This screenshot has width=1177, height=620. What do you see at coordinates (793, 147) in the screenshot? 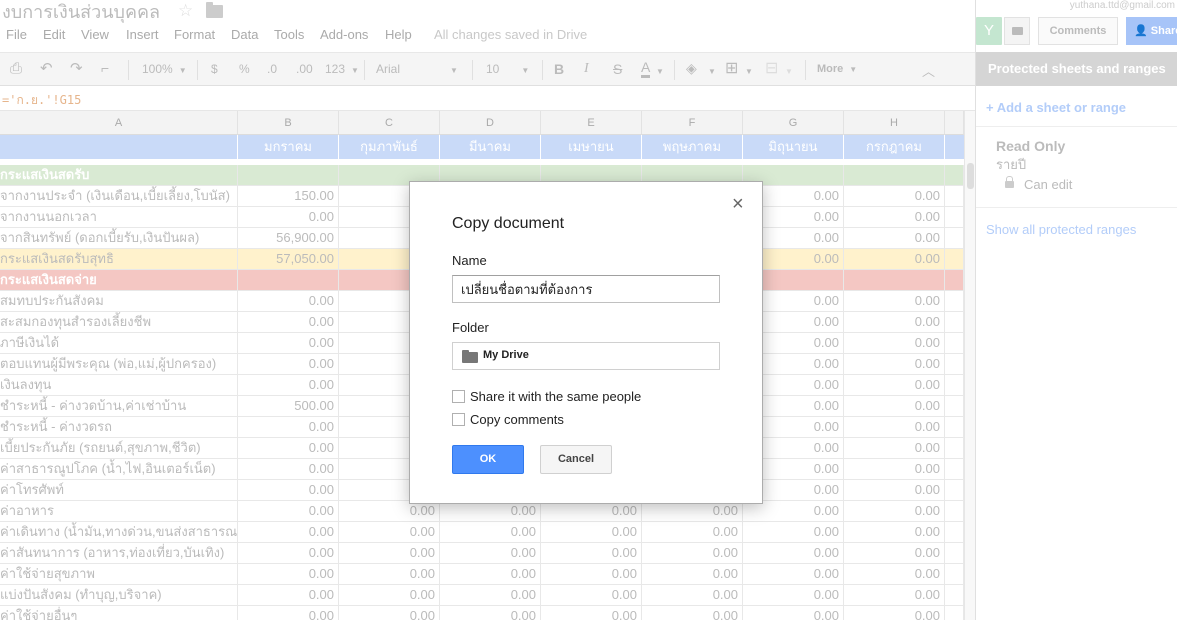
I see `month-header-cell: มิถุนายน` at bounding box center [793, 147].